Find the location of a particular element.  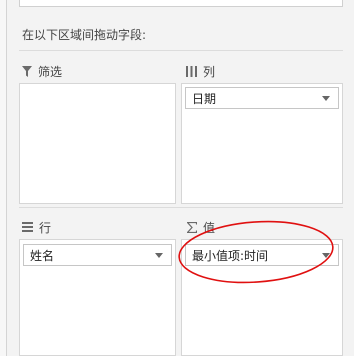

columns-icon is located at coordinates (191, 71).